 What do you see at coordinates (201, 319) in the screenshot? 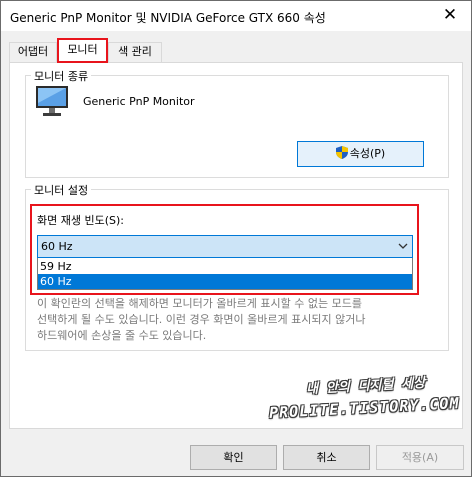
I see `warning-text-line: 선택하게 될 수도 있습니다. 이런 경우 화면이 올바르게 표시되지 않거나` at bounding box center [201, 319].